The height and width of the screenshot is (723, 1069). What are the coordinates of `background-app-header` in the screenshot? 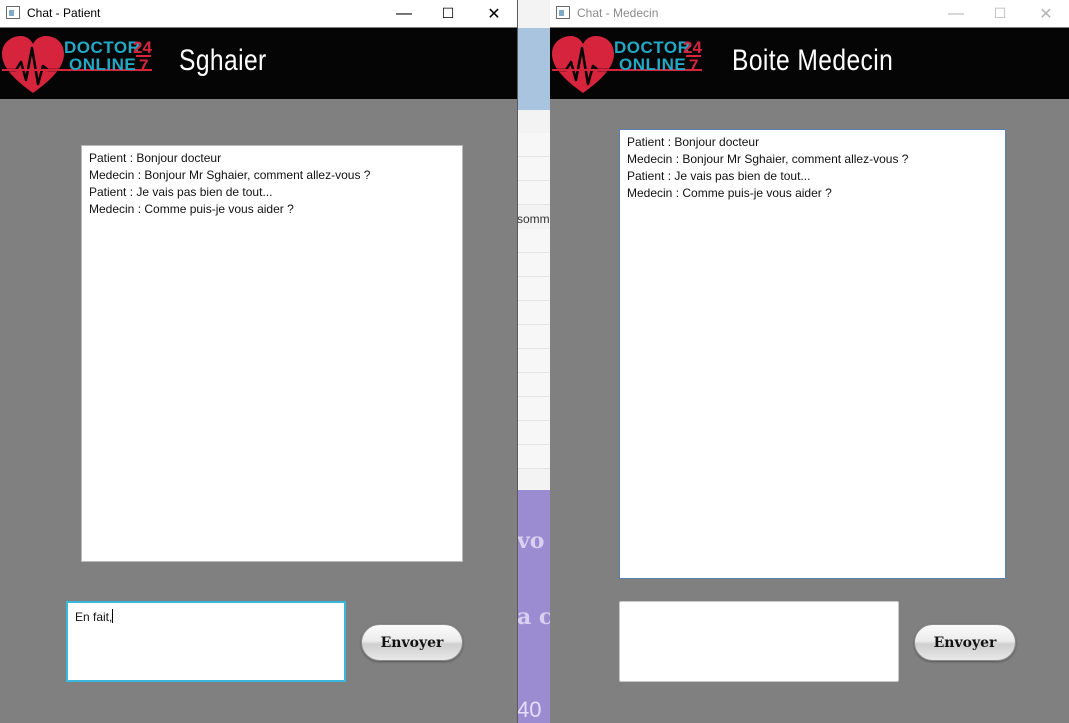 It's located at (533, 69).